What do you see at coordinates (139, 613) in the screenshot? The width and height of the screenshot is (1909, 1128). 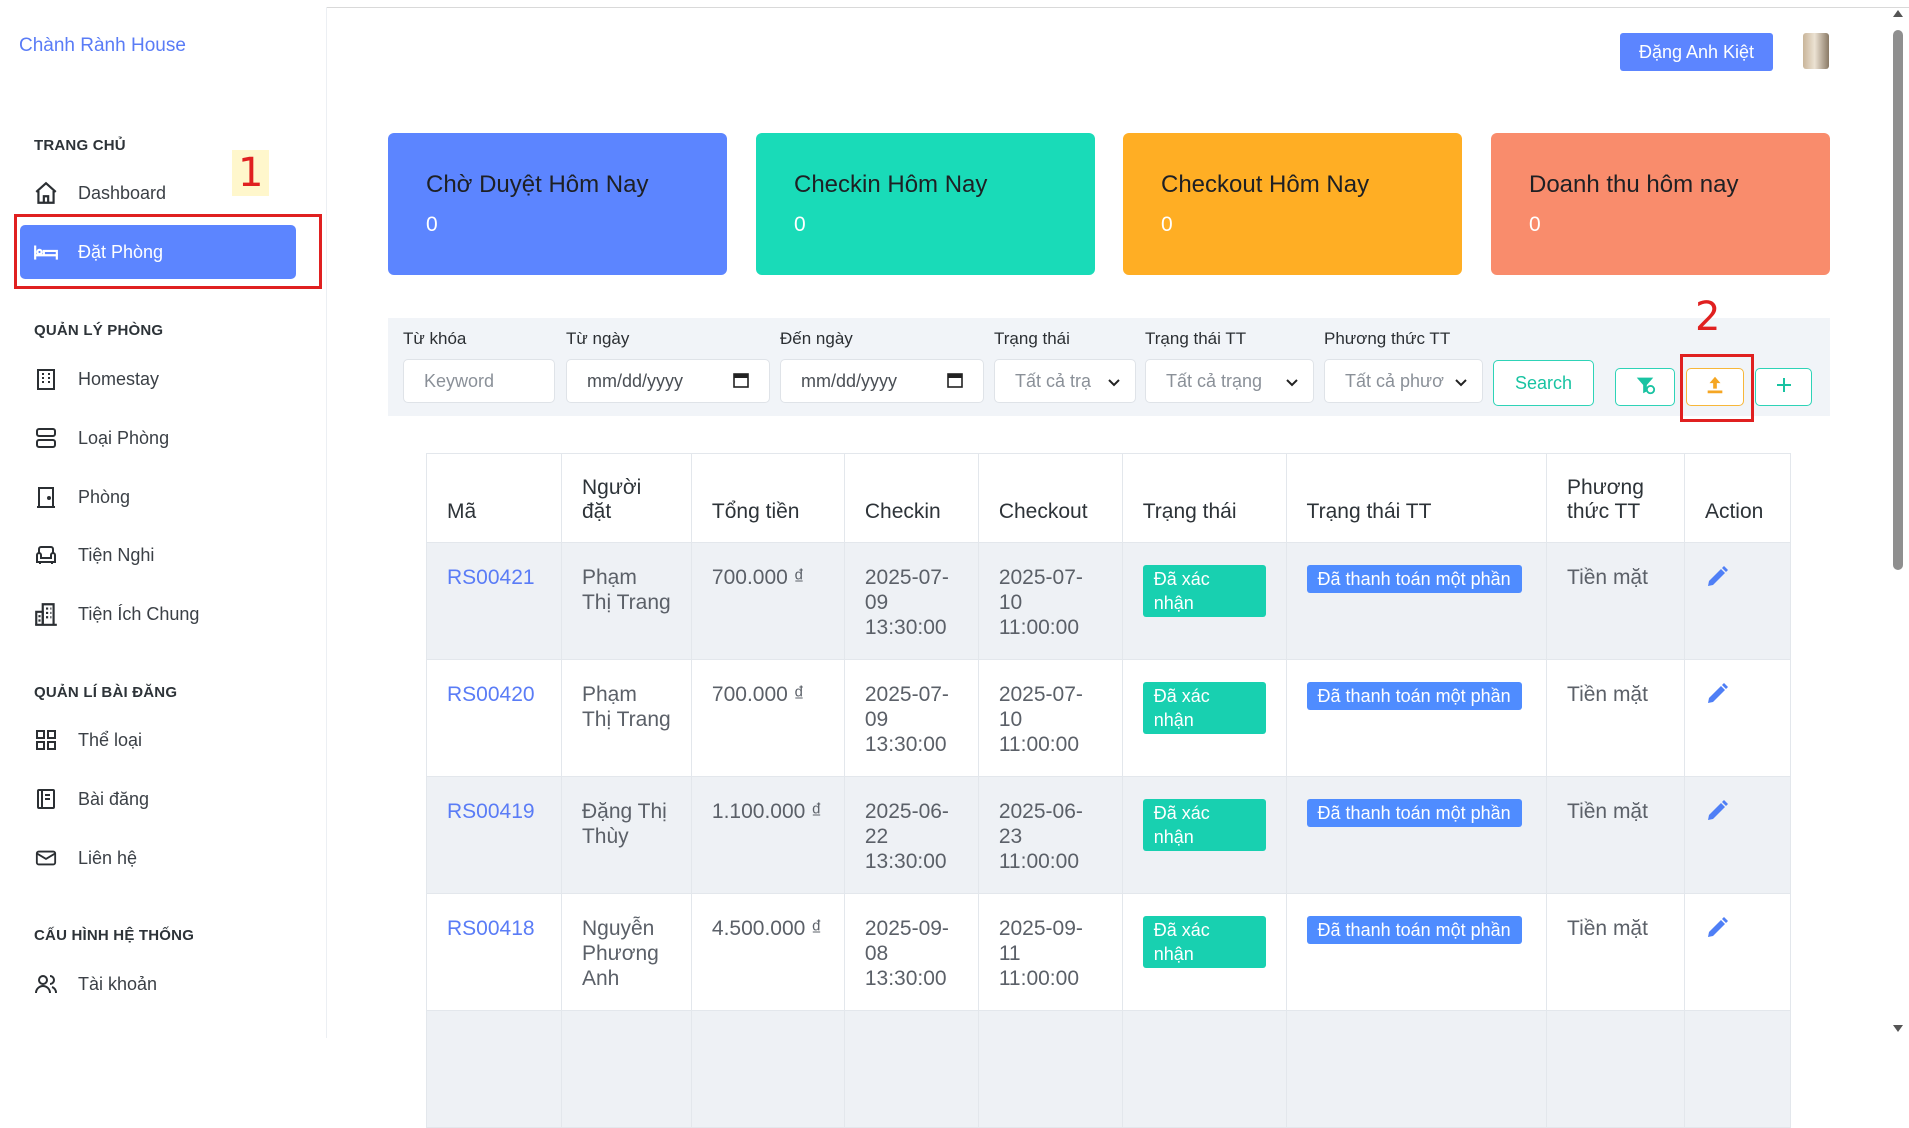 I see `sidebar-item-label: Tiện Ích Chung` at bounding box center [139, 613].